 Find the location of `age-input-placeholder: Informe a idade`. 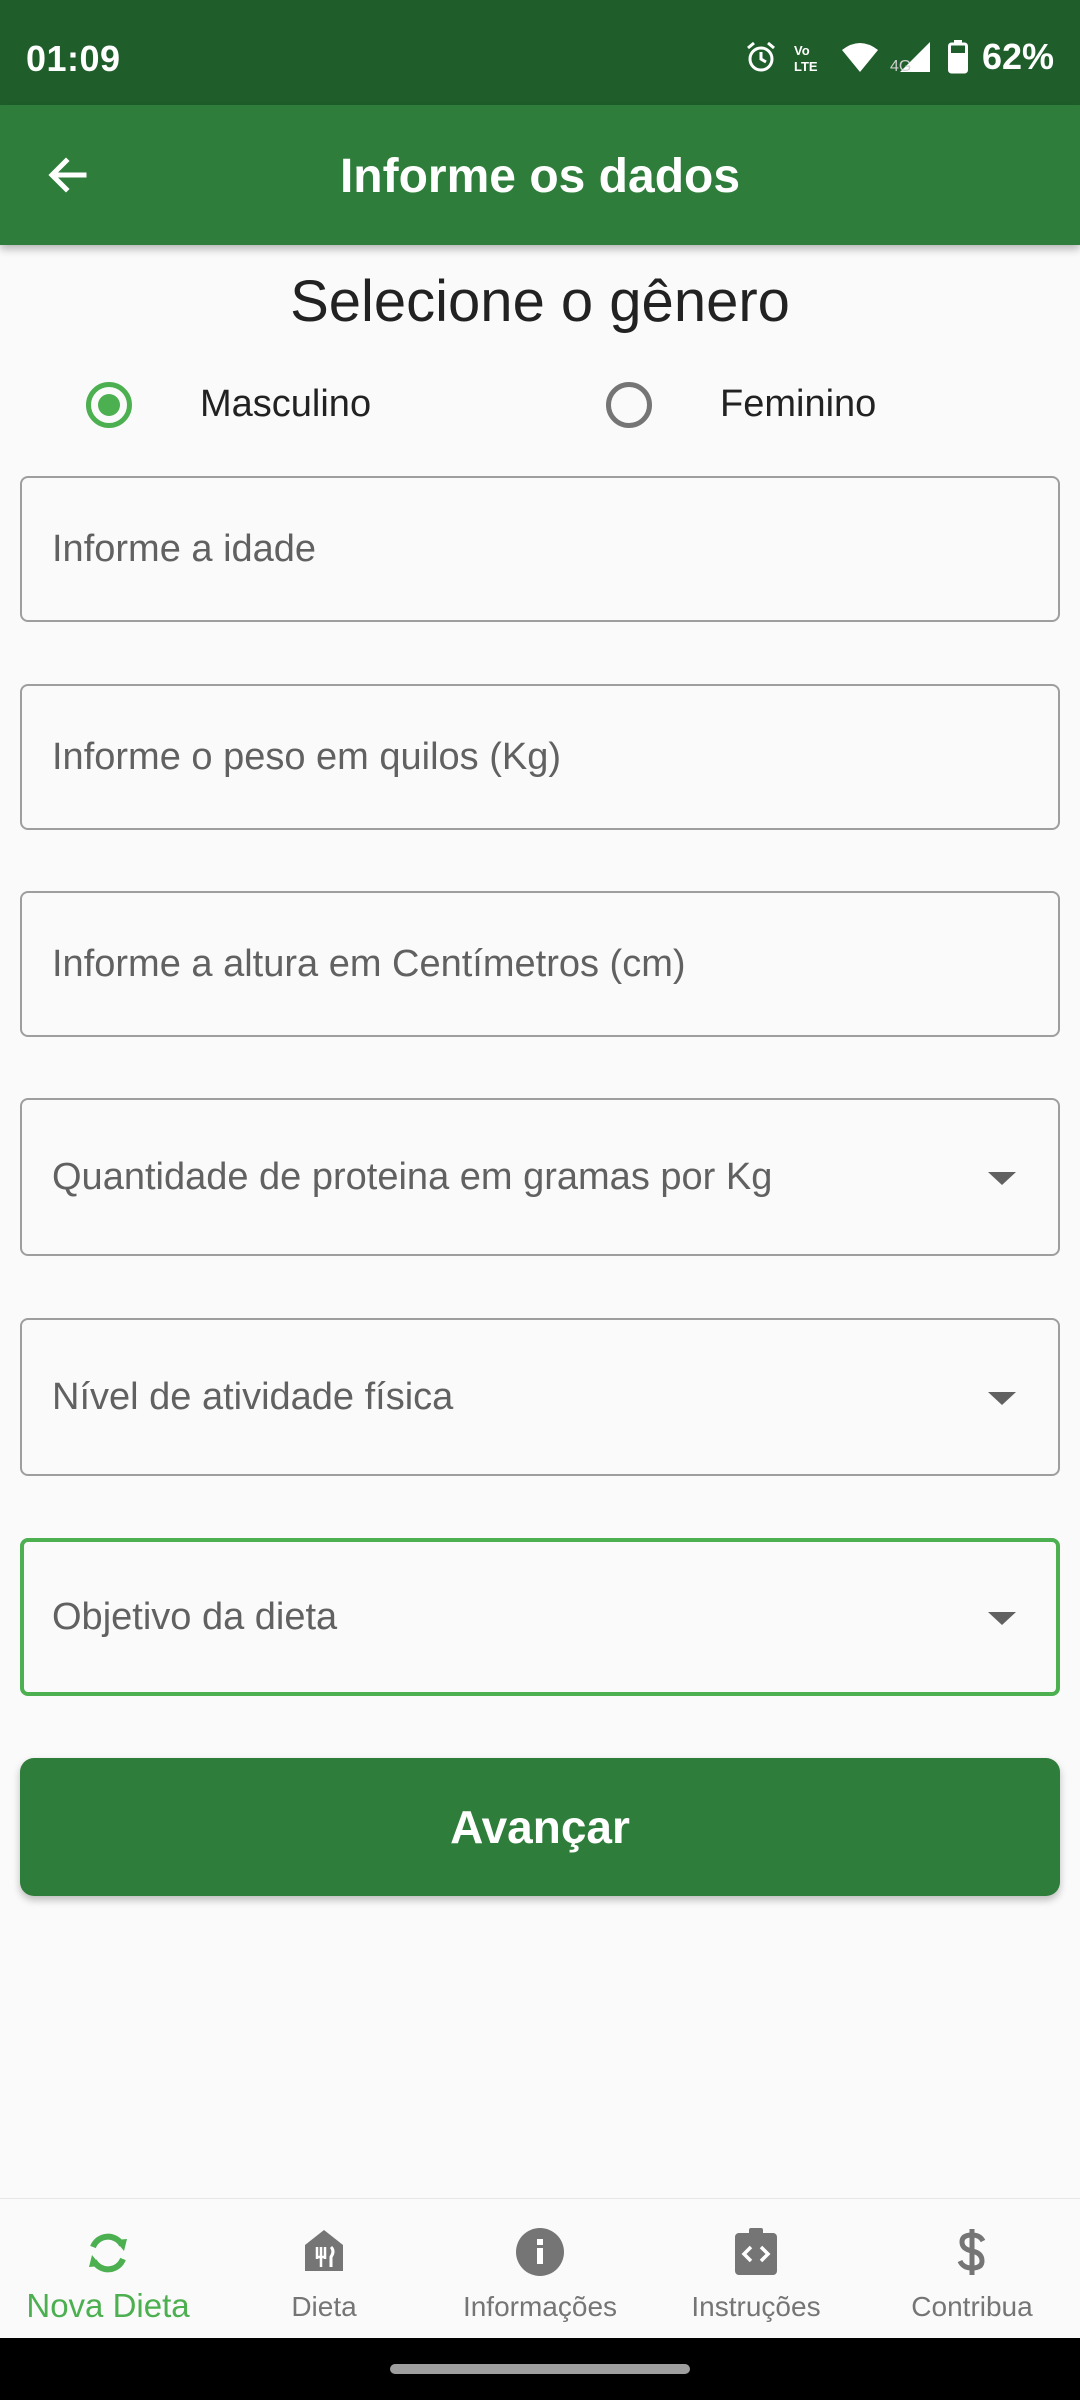

age-input-placeholder: Informe a idade is located at coordinates (184, 549).